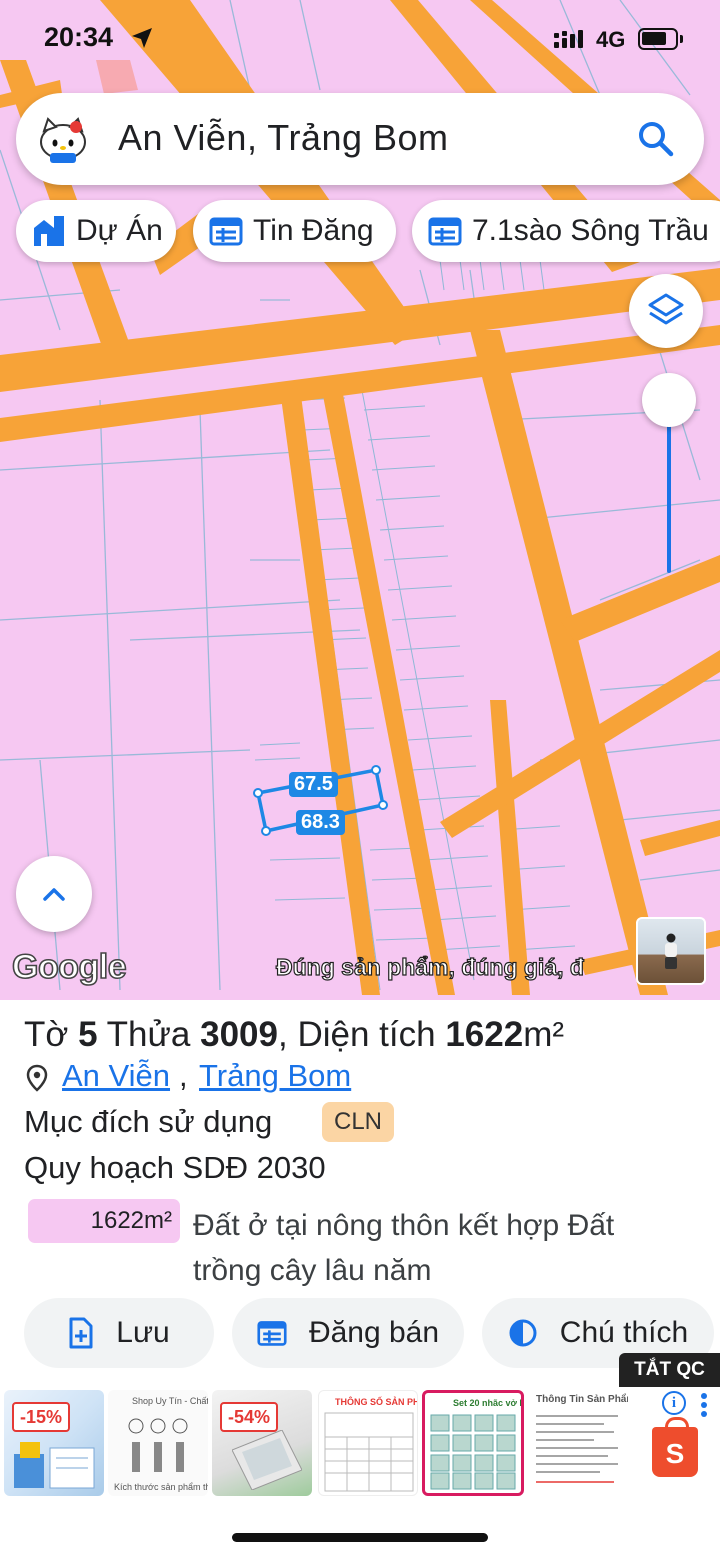 This screenshot has height=1559, width=720. I want to click on post-sale-label: Đăng bán, so click(374, 1332).